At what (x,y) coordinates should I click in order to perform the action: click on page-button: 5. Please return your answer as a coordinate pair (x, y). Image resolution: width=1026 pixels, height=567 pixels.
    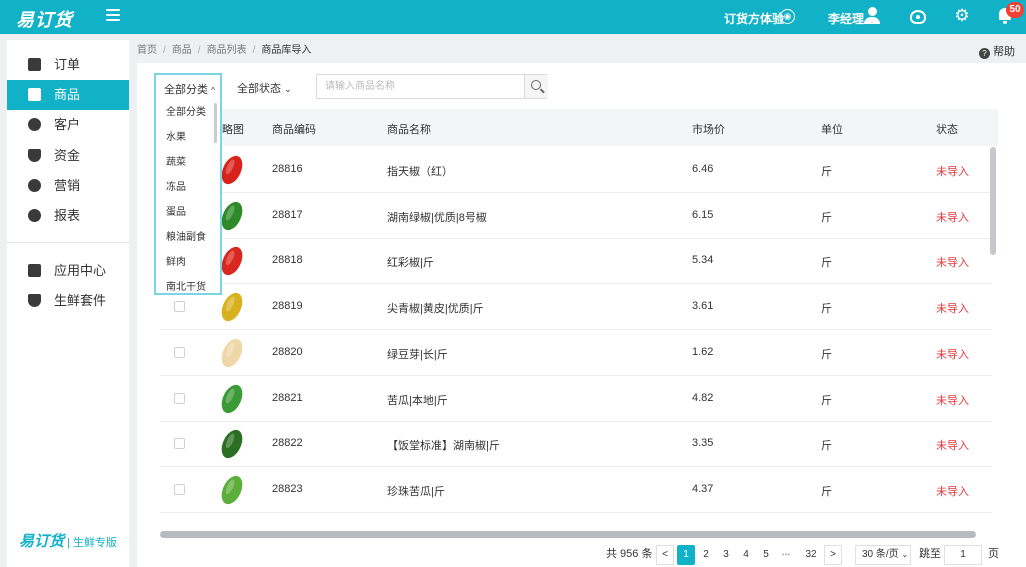
    Looking at the image, I should click on (766, 555).